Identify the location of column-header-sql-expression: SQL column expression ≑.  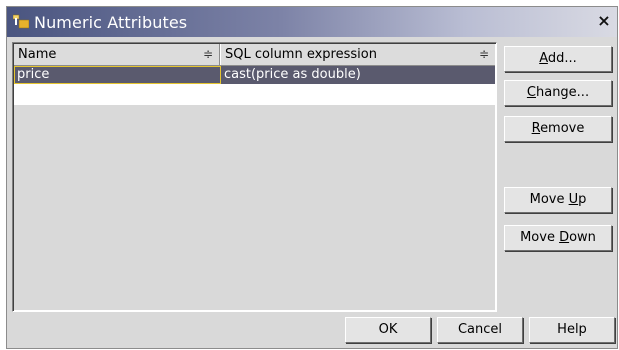
(357, 54).